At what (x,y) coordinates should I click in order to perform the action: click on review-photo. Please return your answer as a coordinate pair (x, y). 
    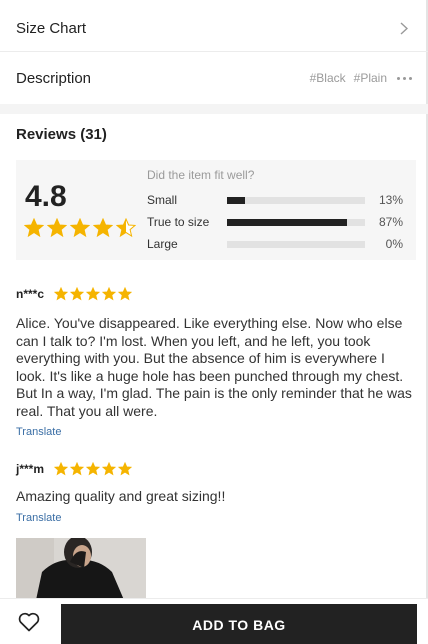
    Looking at the image, I should click on (81, 569).